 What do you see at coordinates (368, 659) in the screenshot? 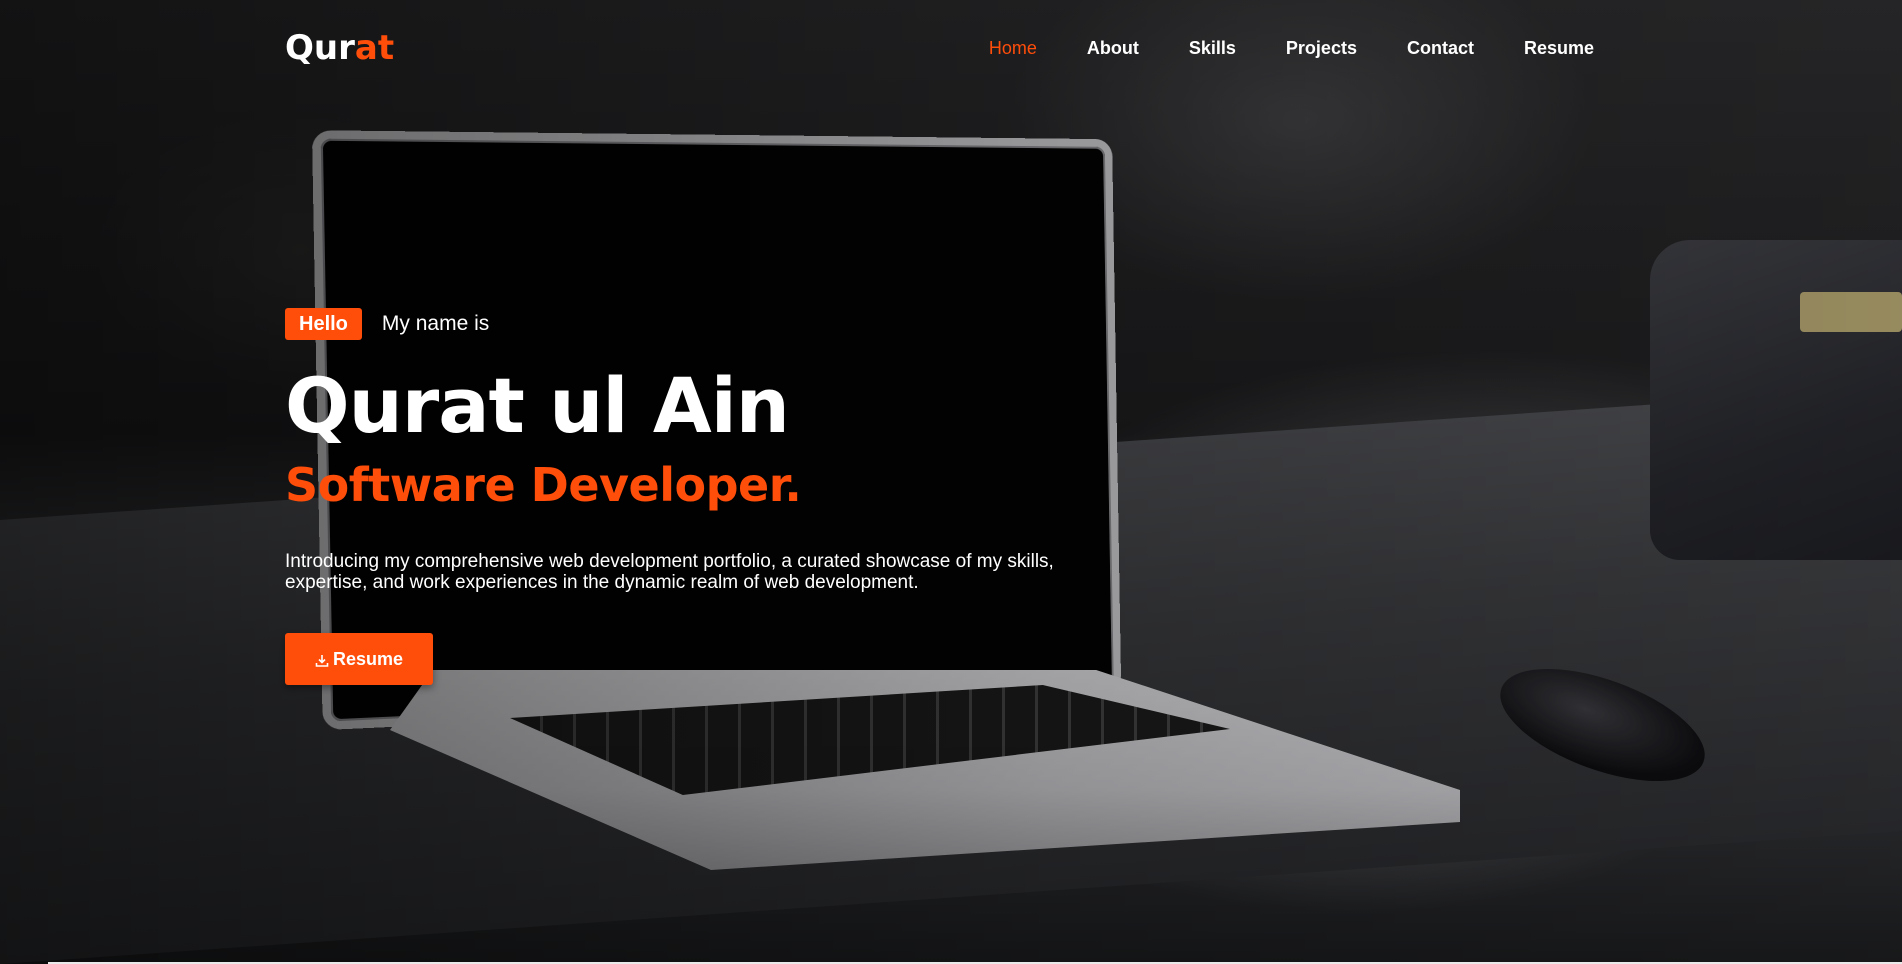
I see `resume-button-label: Resume` at bounding box center [368, 659].